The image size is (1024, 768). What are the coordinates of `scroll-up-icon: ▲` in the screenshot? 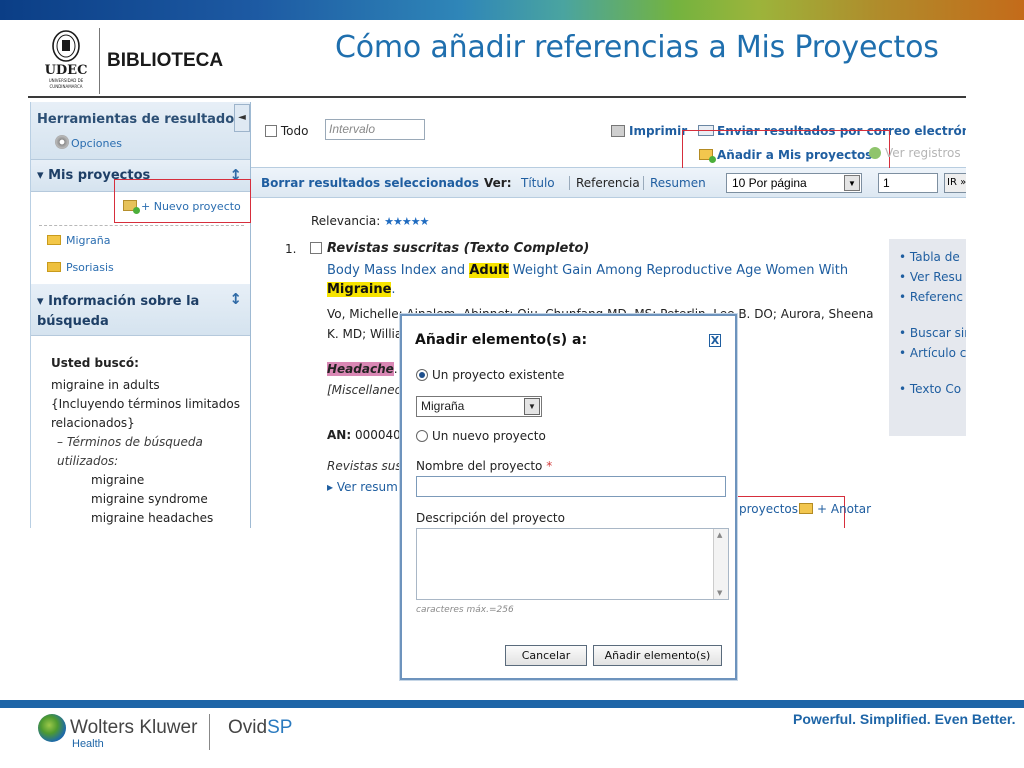 It's located at (719, 535).